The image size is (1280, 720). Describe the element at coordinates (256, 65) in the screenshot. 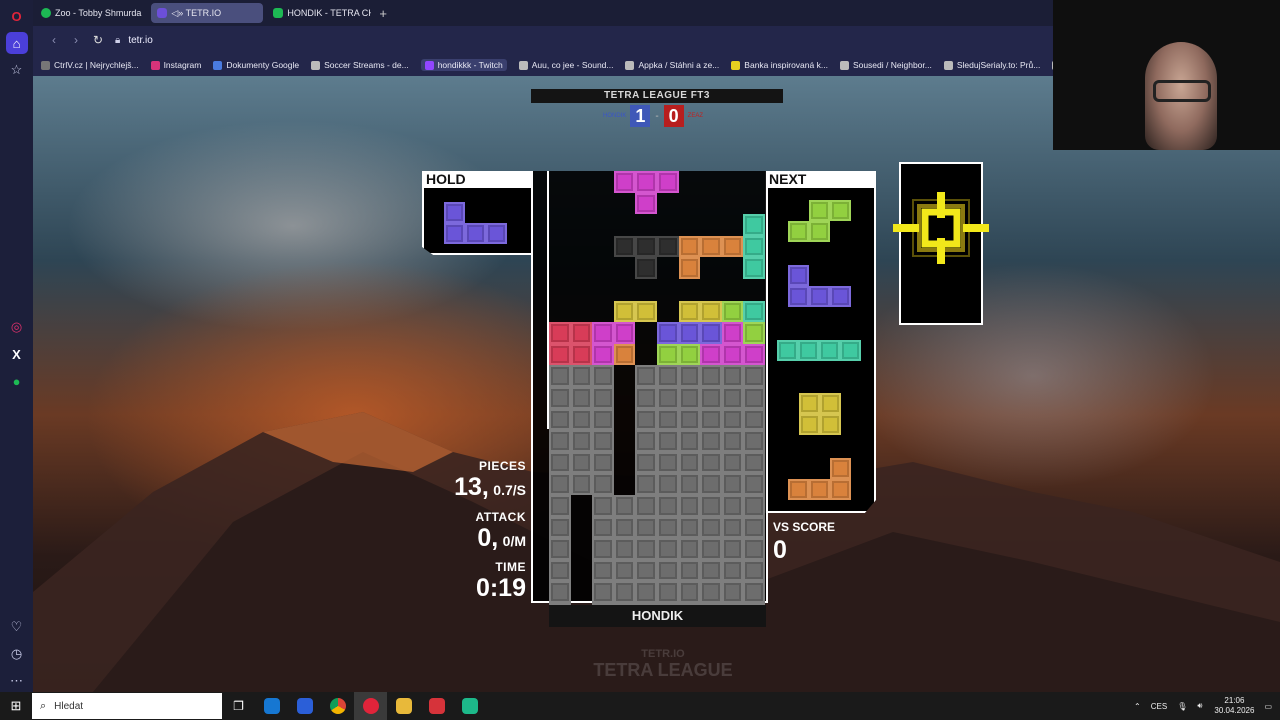

I see `bookmark-item: Dokumenty Google` at that location.